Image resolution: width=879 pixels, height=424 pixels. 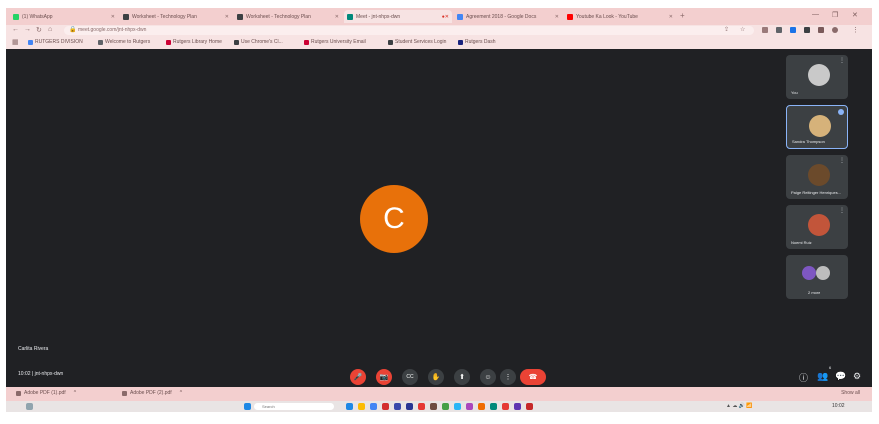 What do you see at coordinates (436, 377) in the screenshot?
I see `raise-hand-button: ✋` at bounding box center [436, 377].